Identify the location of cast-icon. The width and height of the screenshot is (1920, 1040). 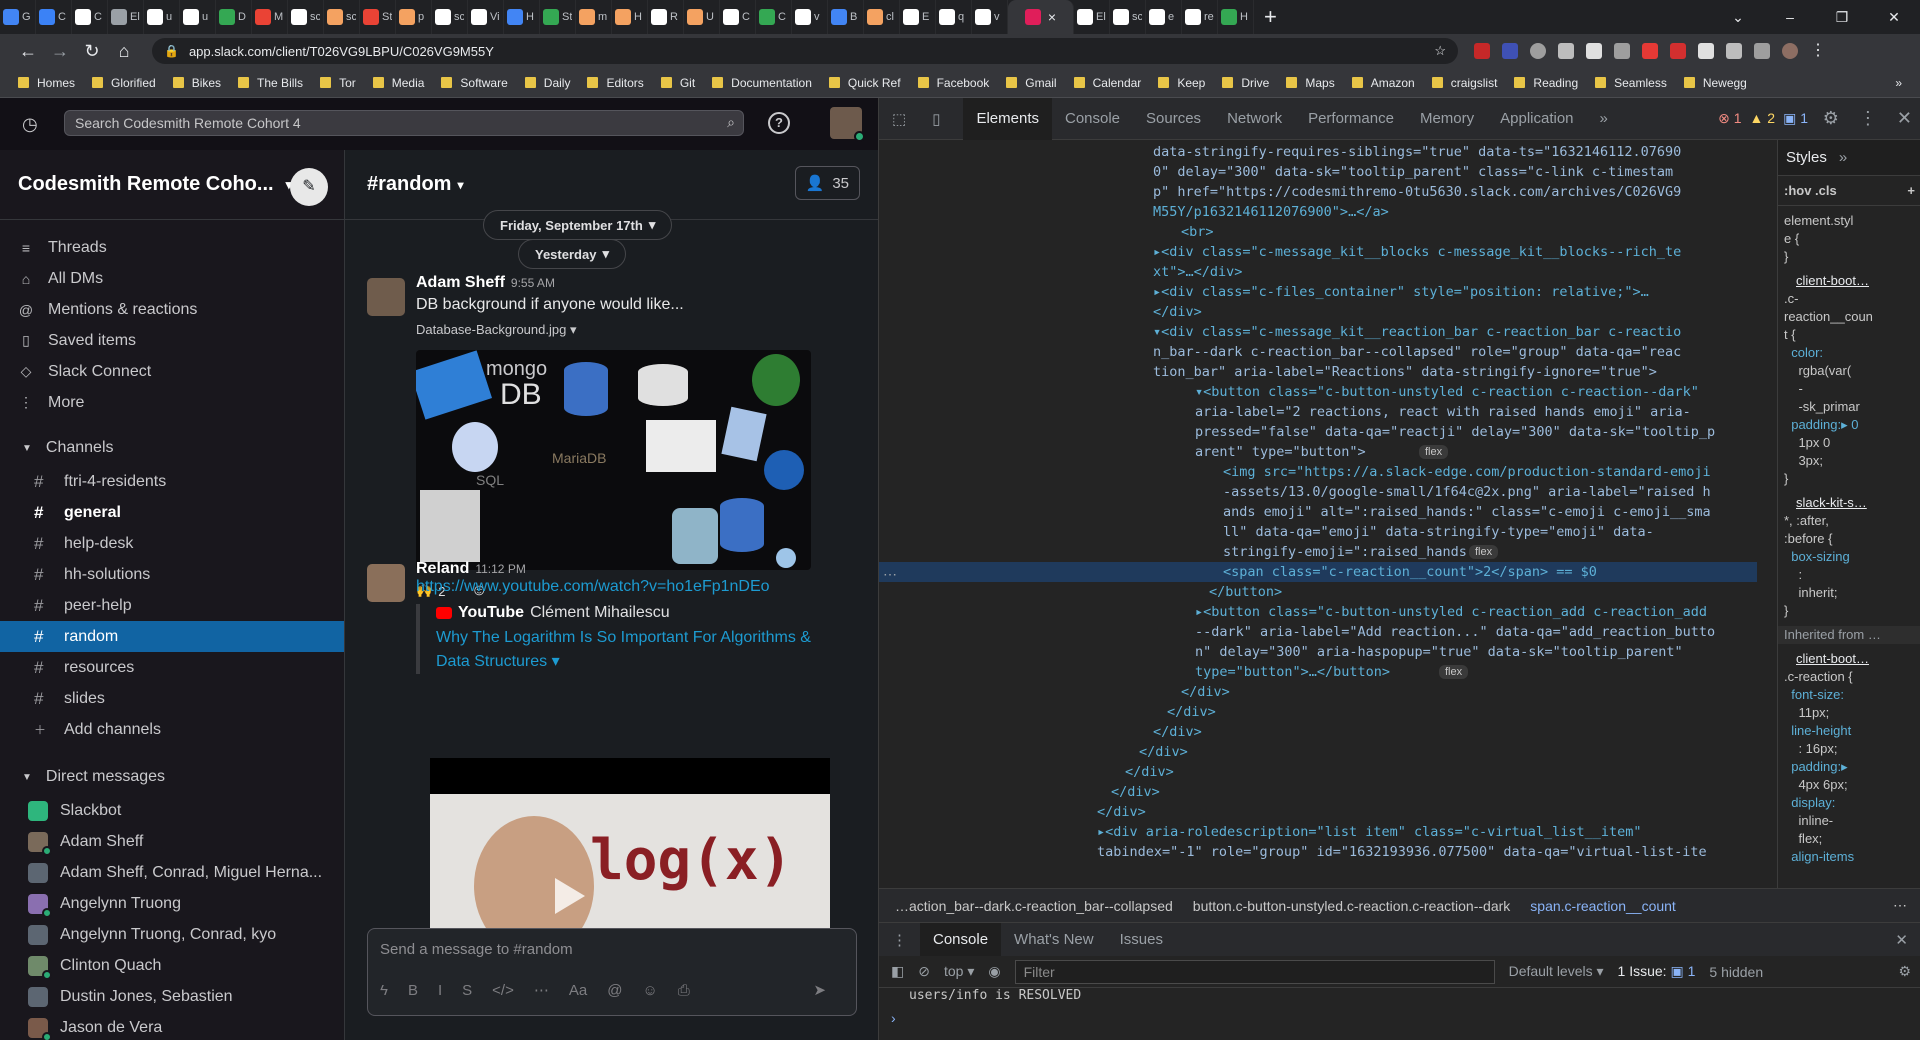
(1762, 51).